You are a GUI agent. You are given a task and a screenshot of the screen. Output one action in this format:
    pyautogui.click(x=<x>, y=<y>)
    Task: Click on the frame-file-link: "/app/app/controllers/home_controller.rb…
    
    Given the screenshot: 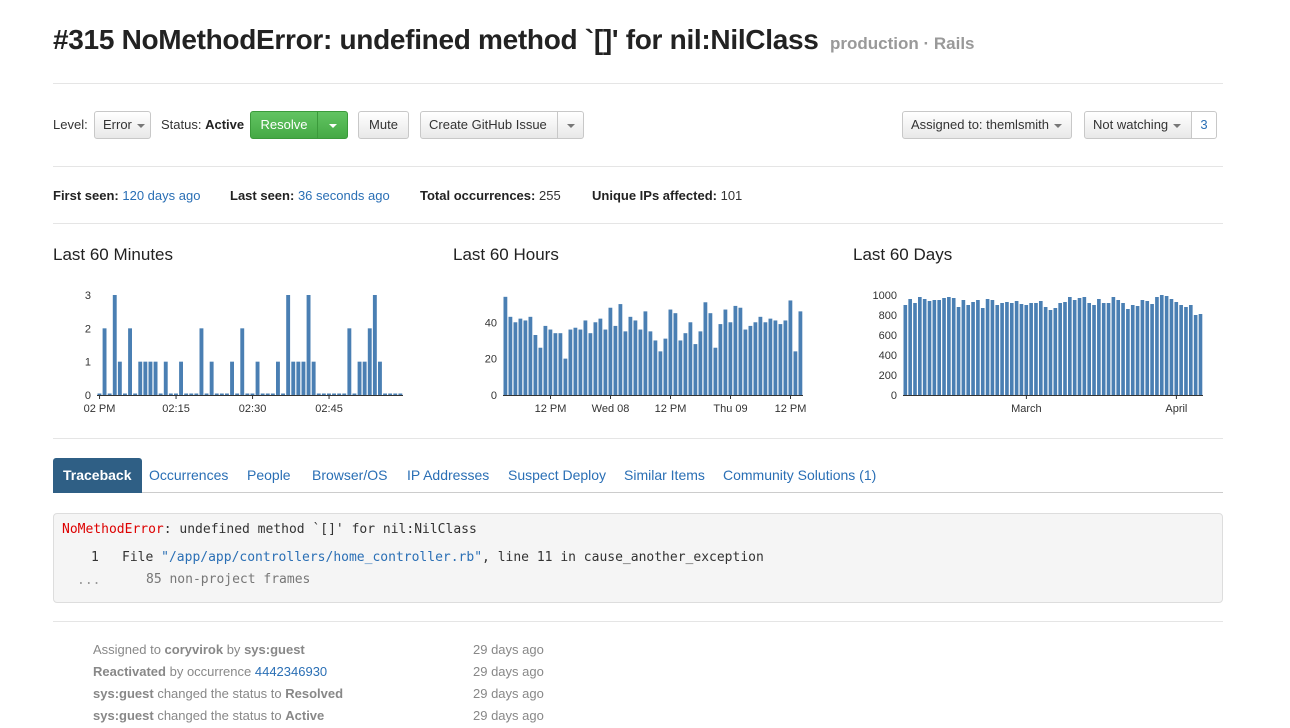 What is the action you would take?
    pyautogui.click(x=321, y=557)
    